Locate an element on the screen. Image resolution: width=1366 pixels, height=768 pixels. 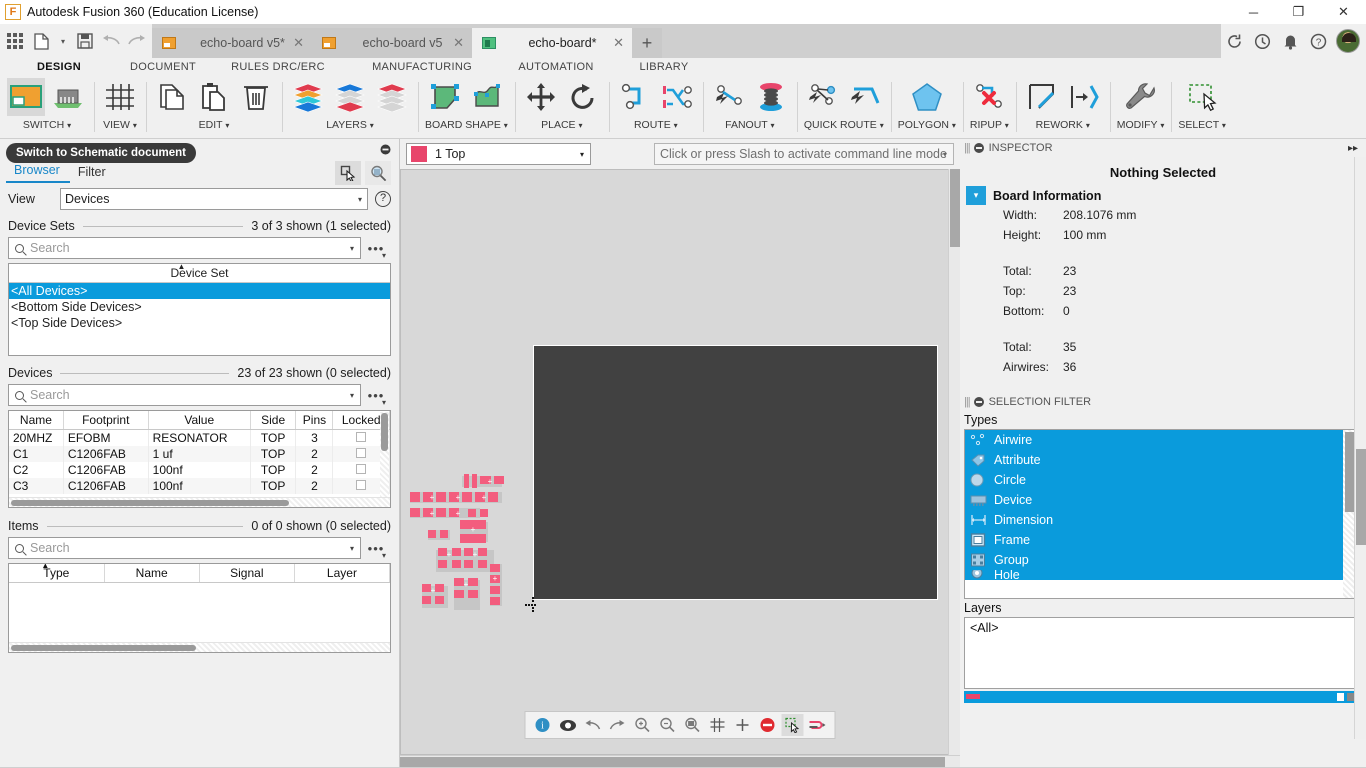
filter-item-group: Group is located at coordinates (1161, 560).